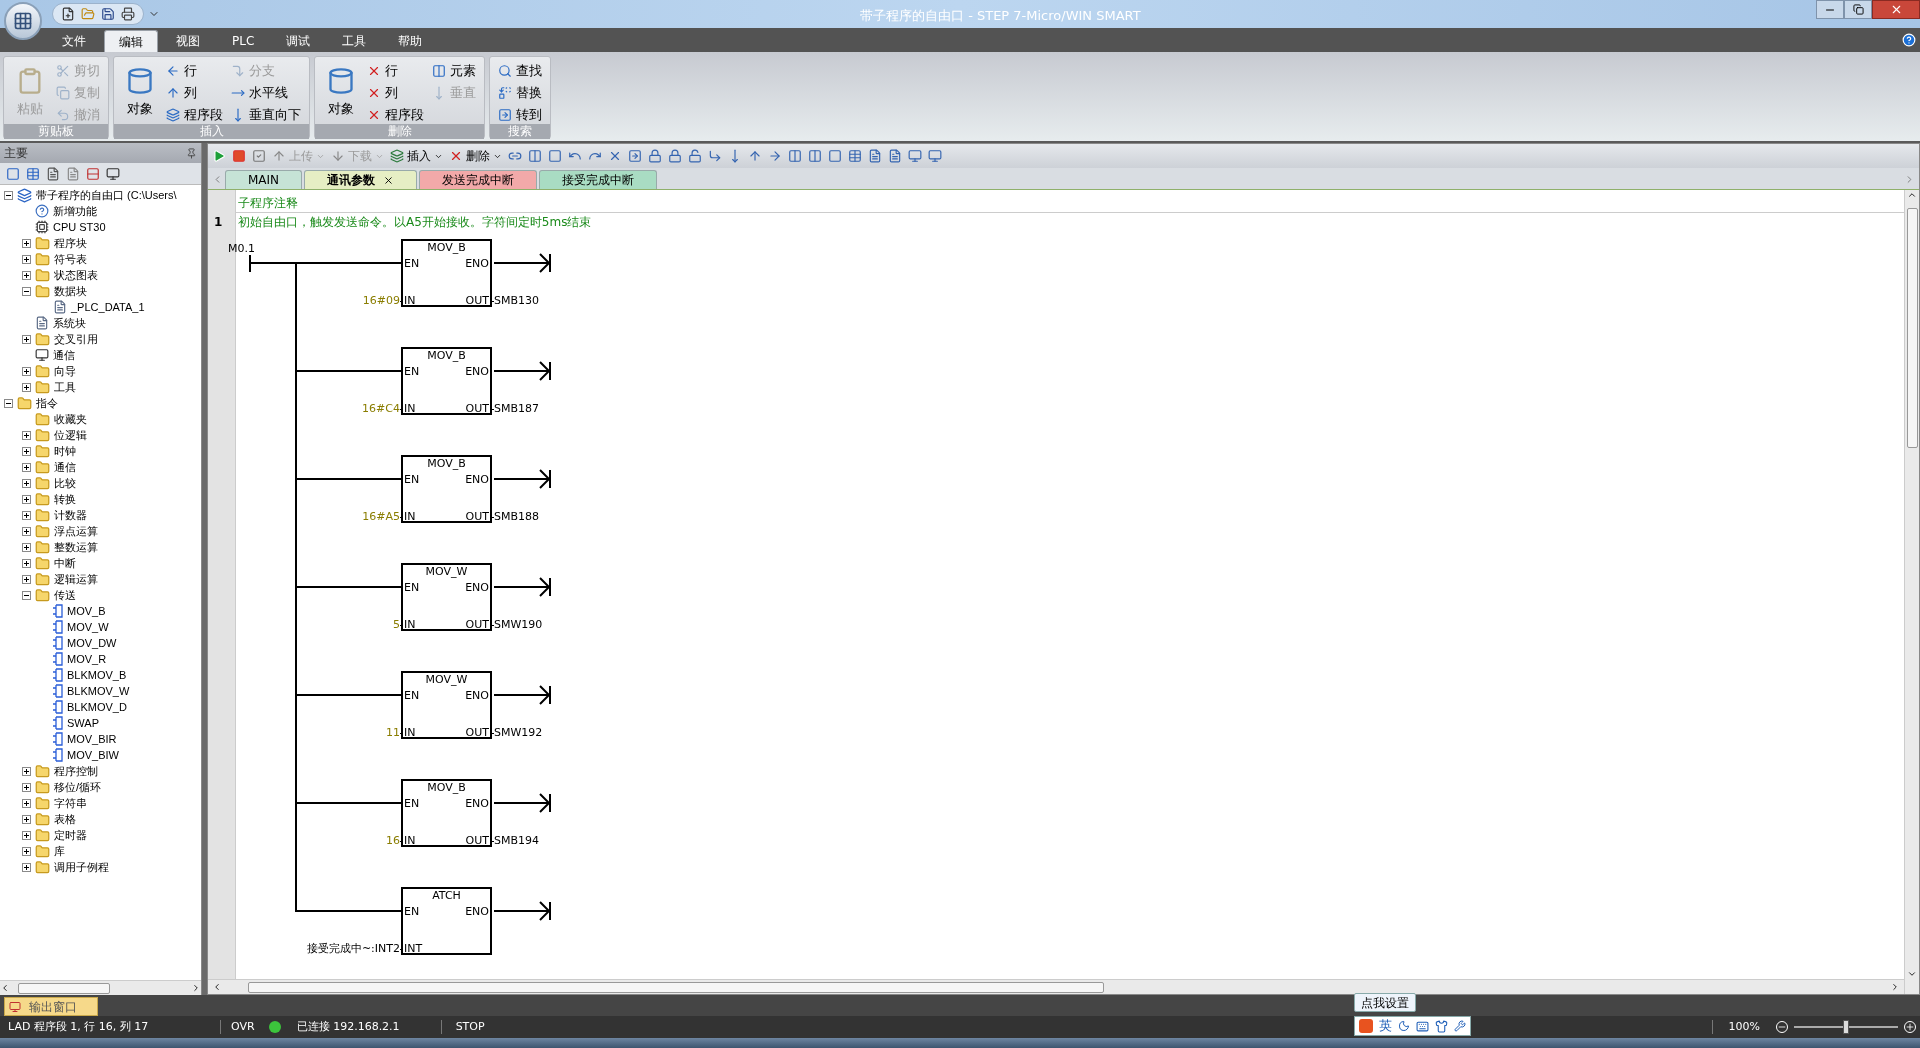  Describe the element at coordinates (65, 563) in the screenshot. I see `tree-item: 中断` at that location.